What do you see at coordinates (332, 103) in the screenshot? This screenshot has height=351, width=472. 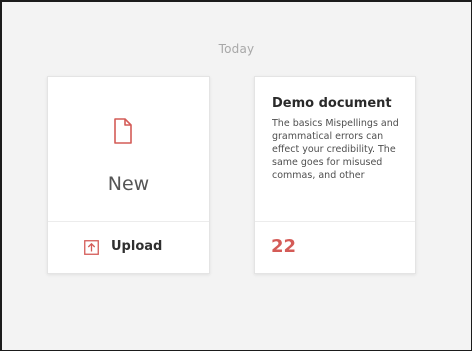 I see `document-title: Demo document` at bounding box center [332, 103].